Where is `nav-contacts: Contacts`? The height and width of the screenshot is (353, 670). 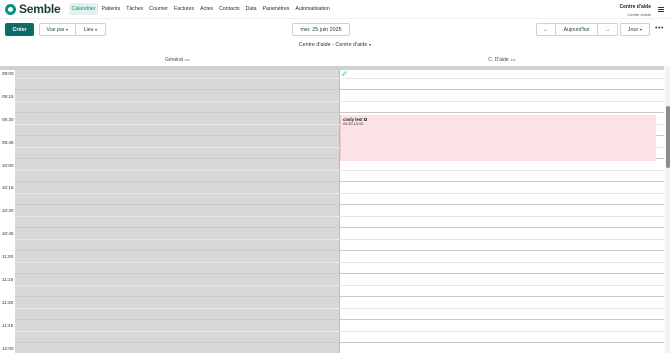
nav-contacts: Contacts is located at coordinates (229, 9).